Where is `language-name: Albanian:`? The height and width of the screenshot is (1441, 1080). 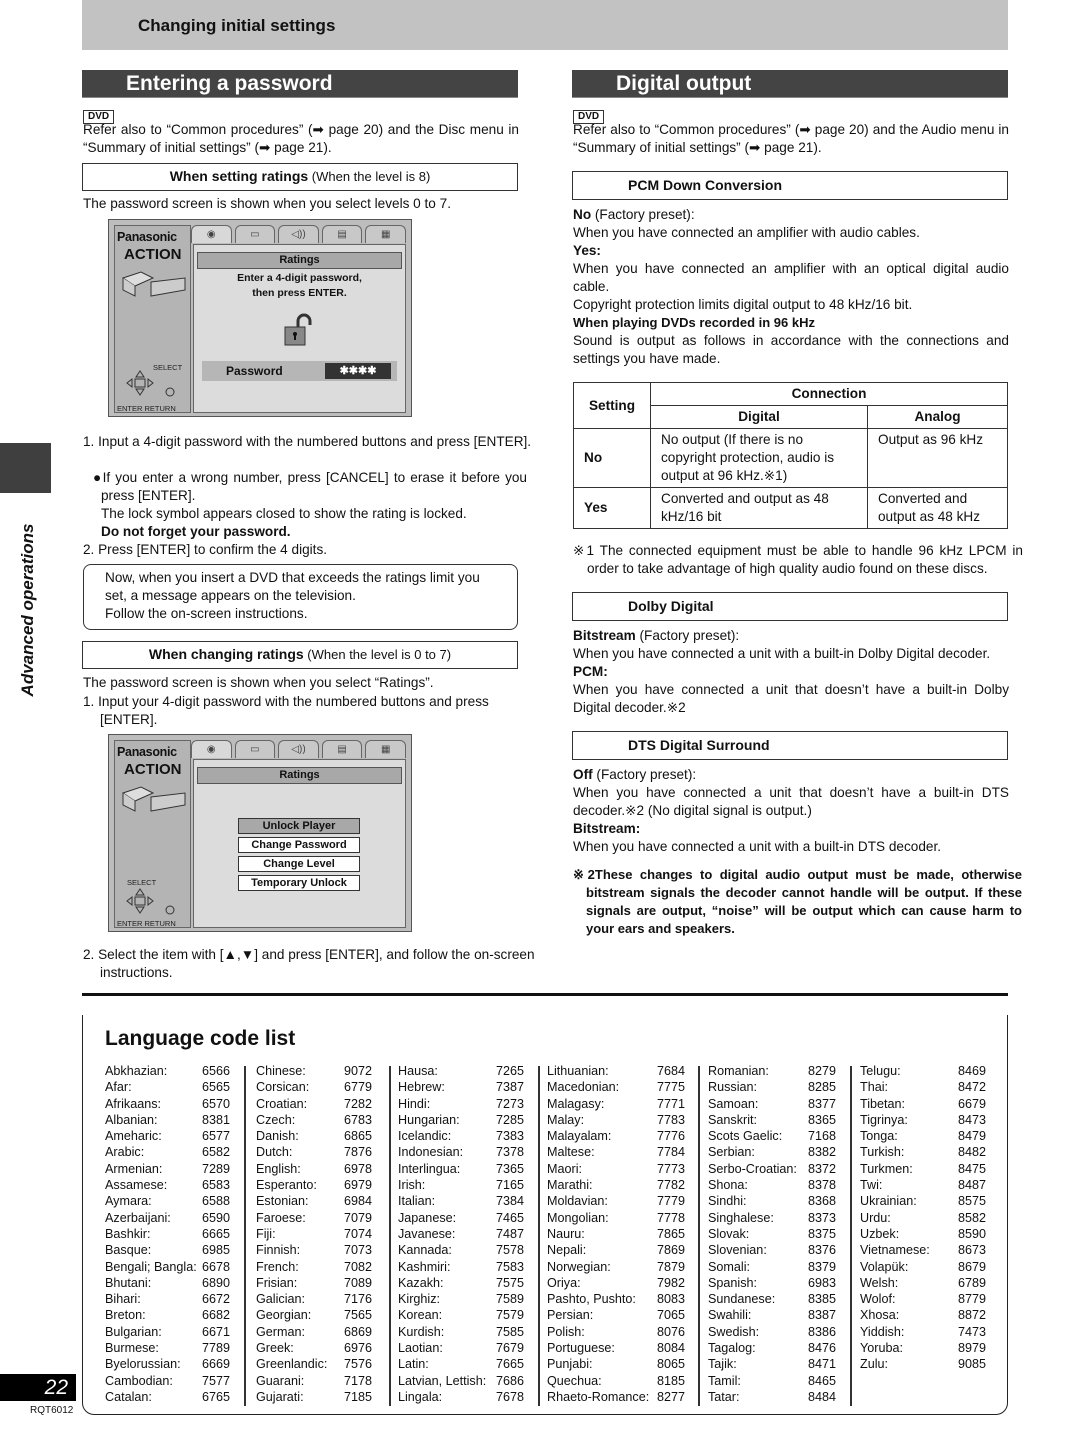
language-name: Albanian: is located at coordinates (131, 1119).